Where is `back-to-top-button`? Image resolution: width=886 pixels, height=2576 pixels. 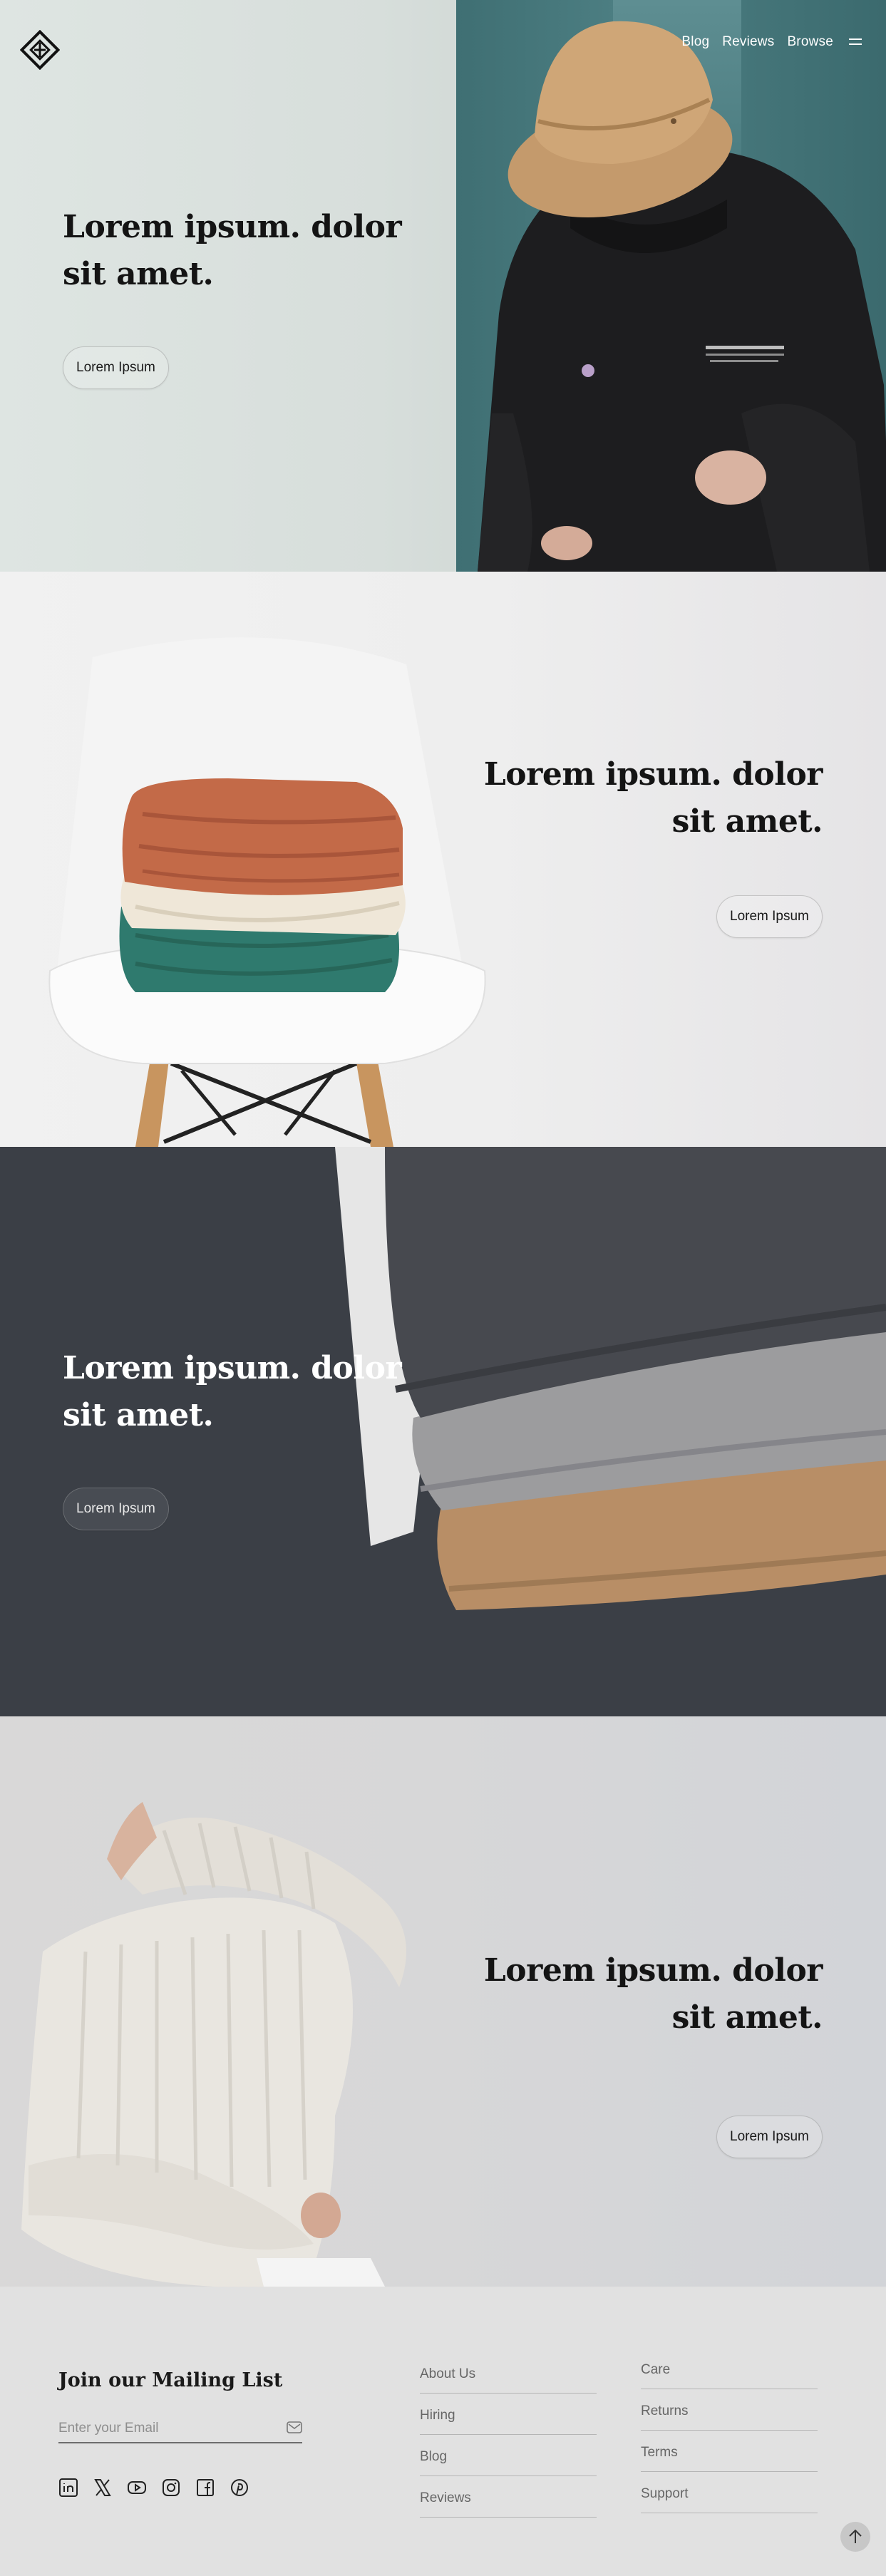
back-to-top-button is located at coordinates (855, 2537).